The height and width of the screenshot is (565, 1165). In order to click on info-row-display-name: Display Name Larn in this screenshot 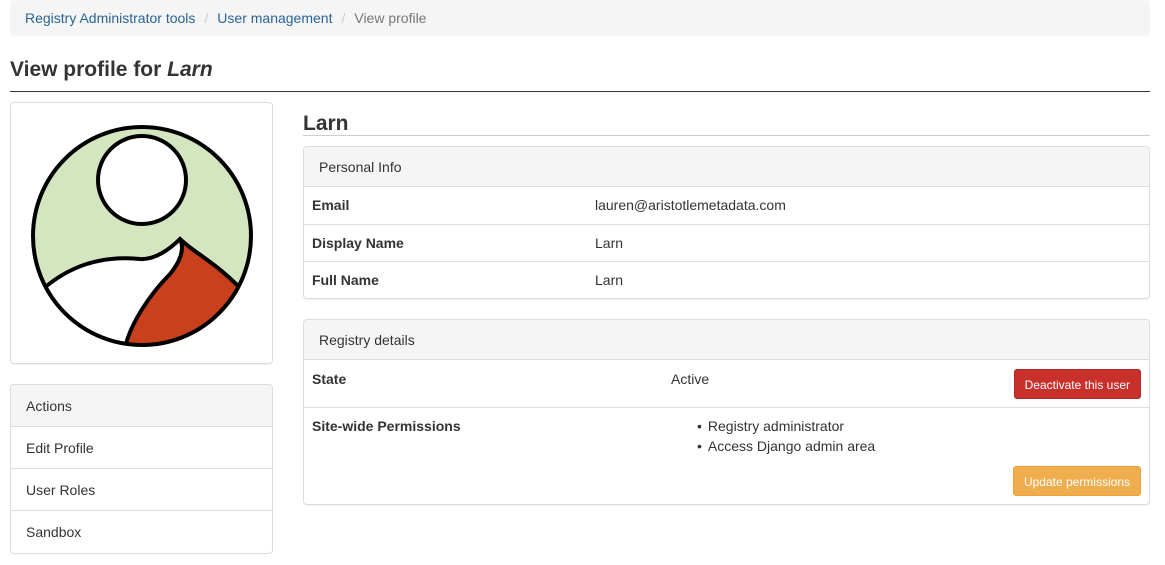, I will do `click(726, 242)`.